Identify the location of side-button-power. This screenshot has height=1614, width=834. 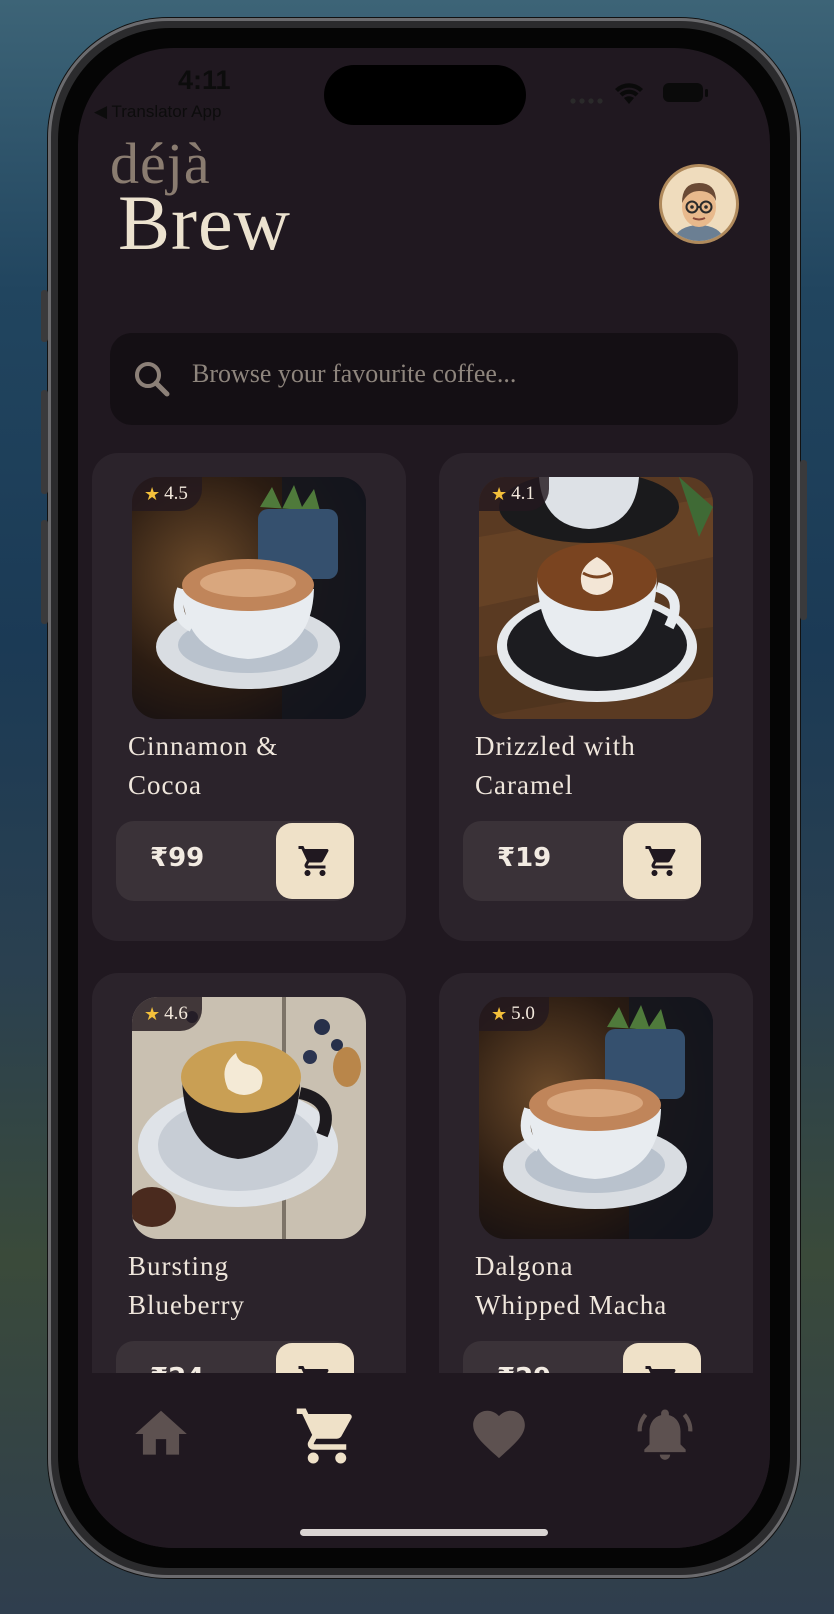
(803, 540).